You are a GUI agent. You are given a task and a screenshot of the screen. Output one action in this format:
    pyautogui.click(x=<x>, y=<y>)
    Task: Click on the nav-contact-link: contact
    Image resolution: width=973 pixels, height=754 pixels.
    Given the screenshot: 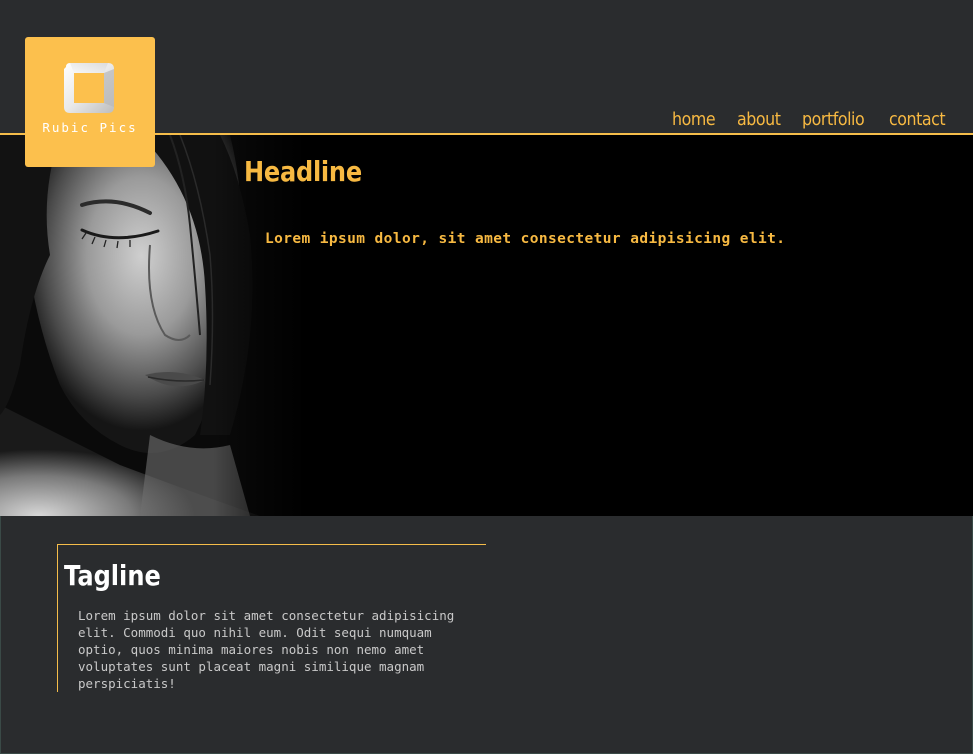 What is the action you would take?
    pyautogui.click(x=917, y=120)
    